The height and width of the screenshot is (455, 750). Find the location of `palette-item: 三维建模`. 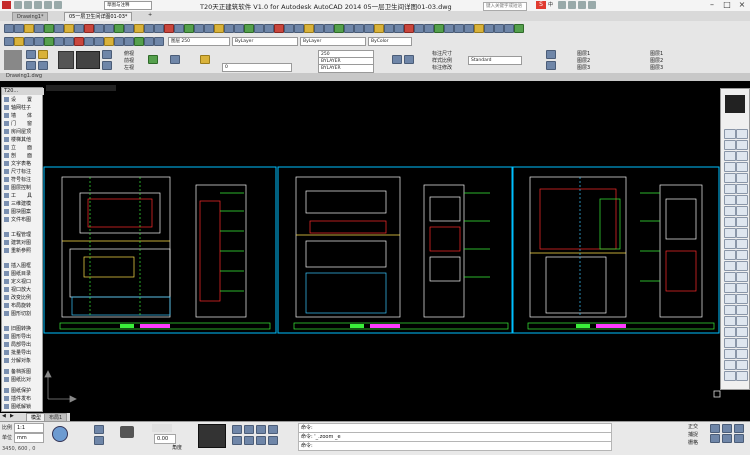

palette-item: 三维建模 is located at coordinates (23, 204).